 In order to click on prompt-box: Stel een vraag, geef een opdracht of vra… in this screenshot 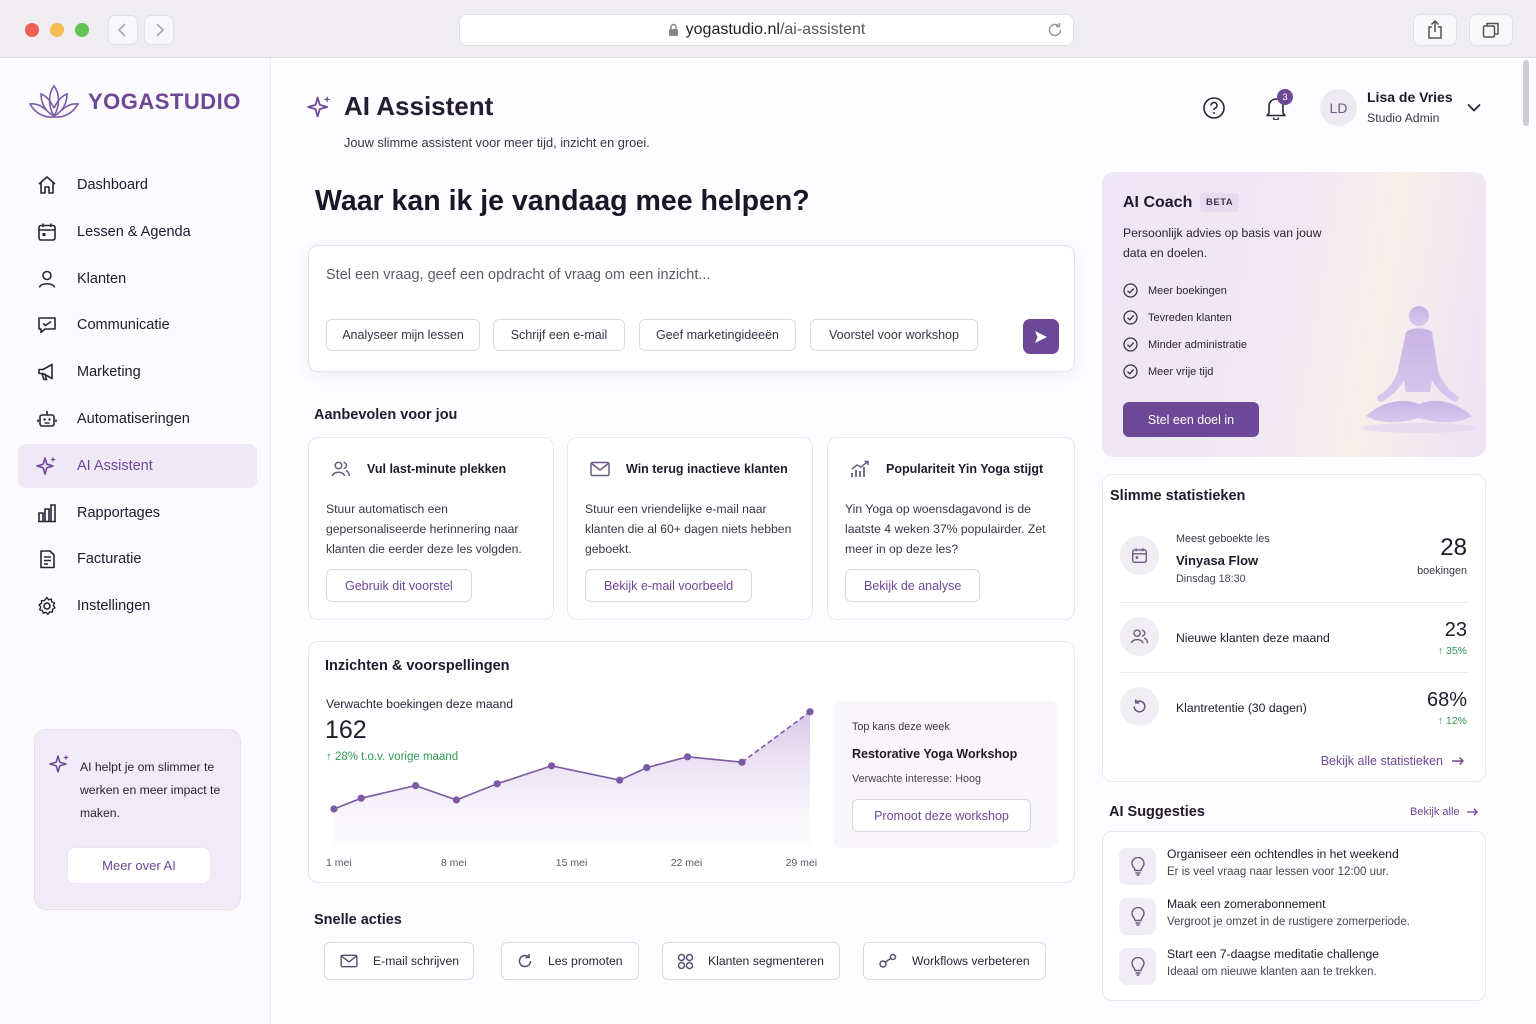, I will do `click(691, 308)`.